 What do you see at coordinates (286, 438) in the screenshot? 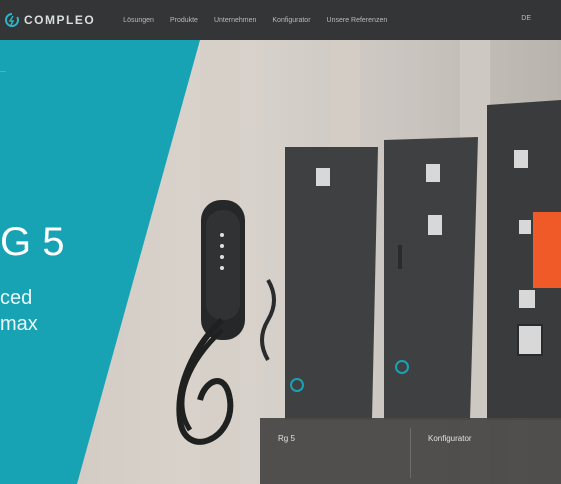
I see `info-left-title: Rg 5` at bounding box center [286, 438].